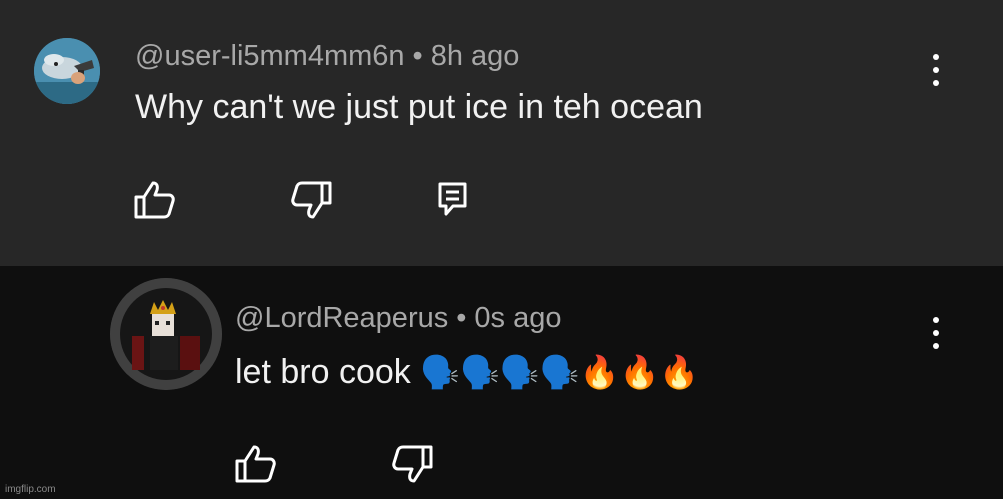  Describe the element at coordinates (270, 56) in the screenshot. I see `username: @user-li5mm4mm6n` at that location.